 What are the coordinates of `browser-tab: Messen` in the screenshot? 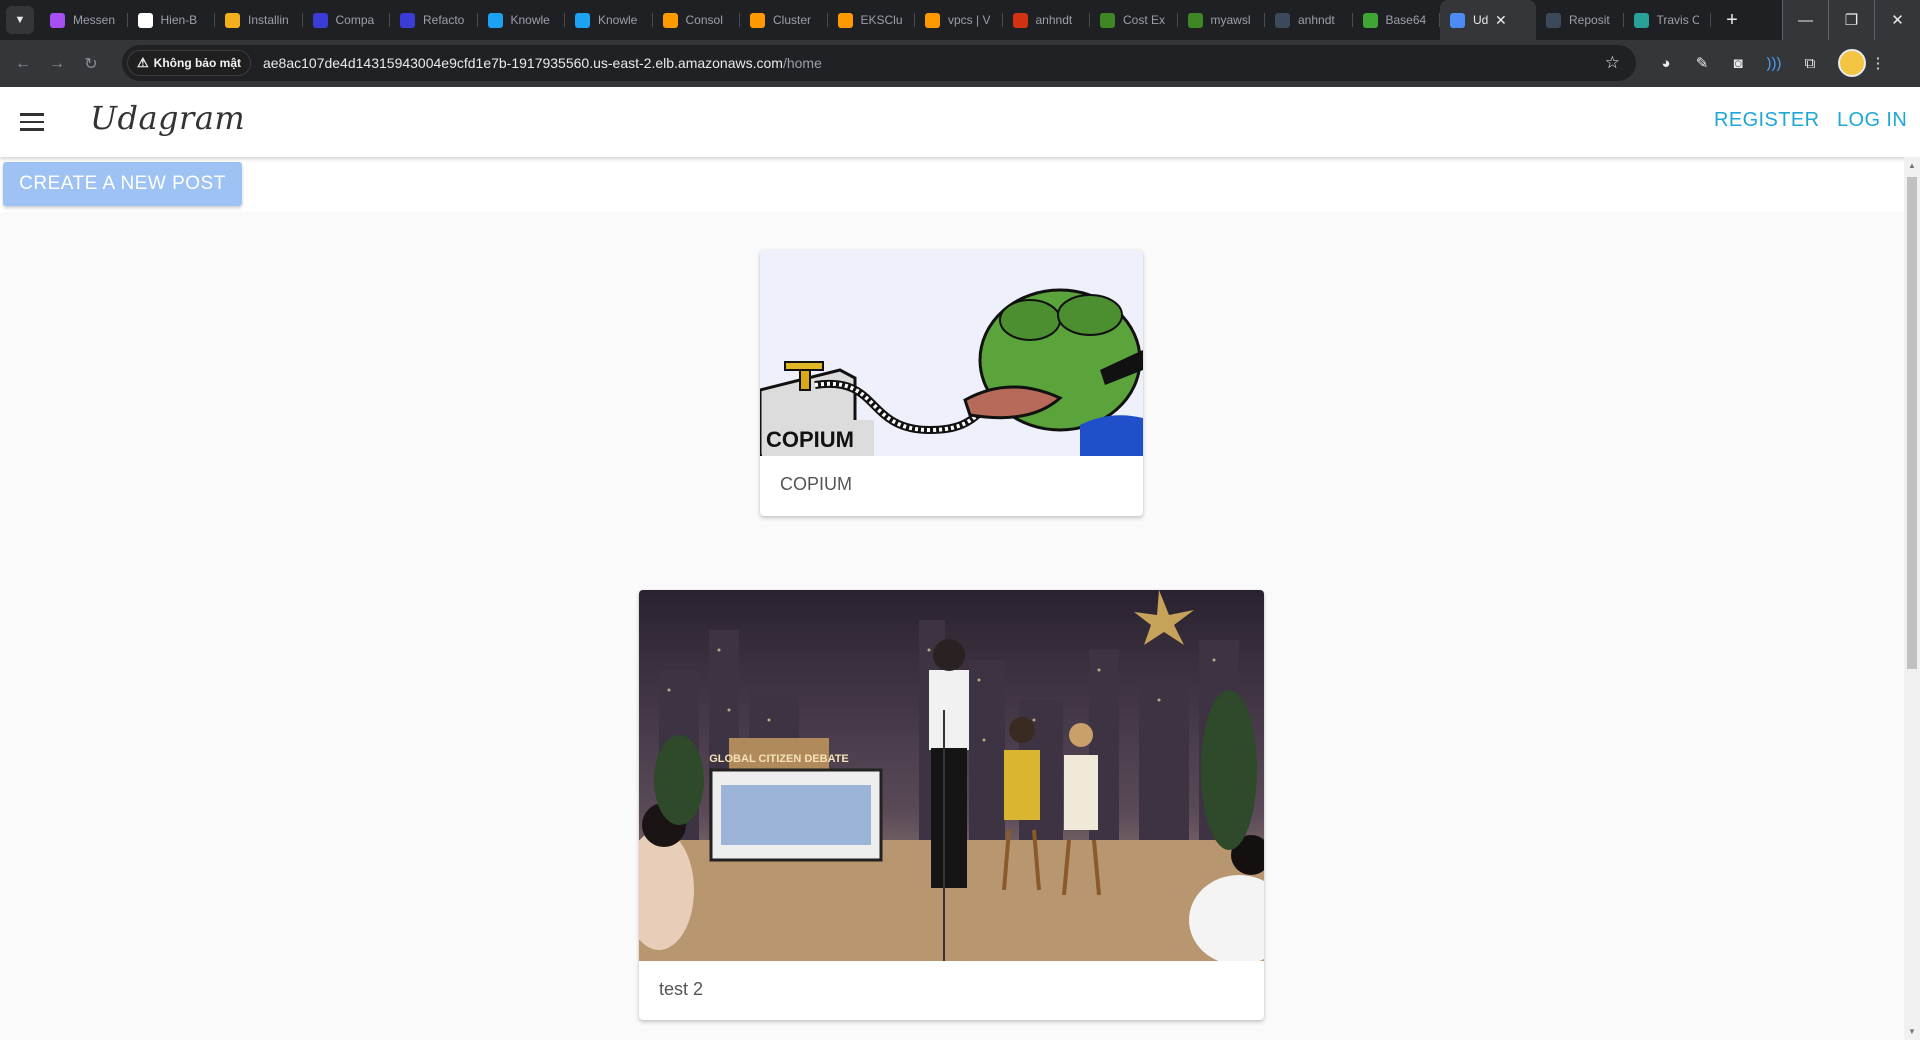 It's located at (84, 20).